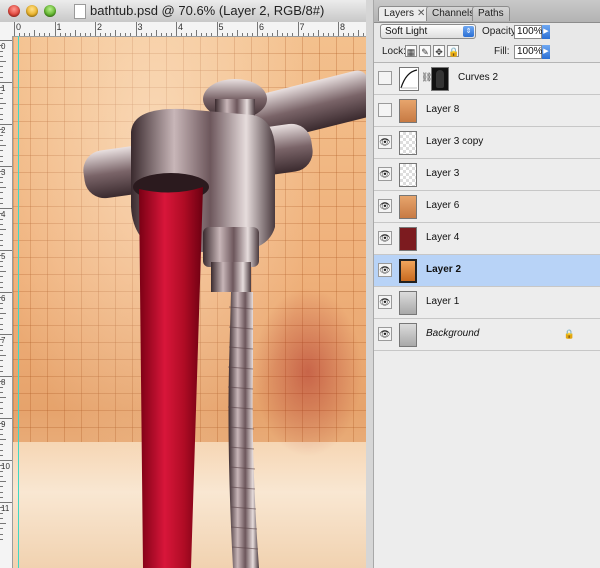 The image size is (600, 568). What do you see at coordinates (468, 31) in the screenshot?
I see `chevron-updown-icon: ⇕` at bounding box center [468, 31].